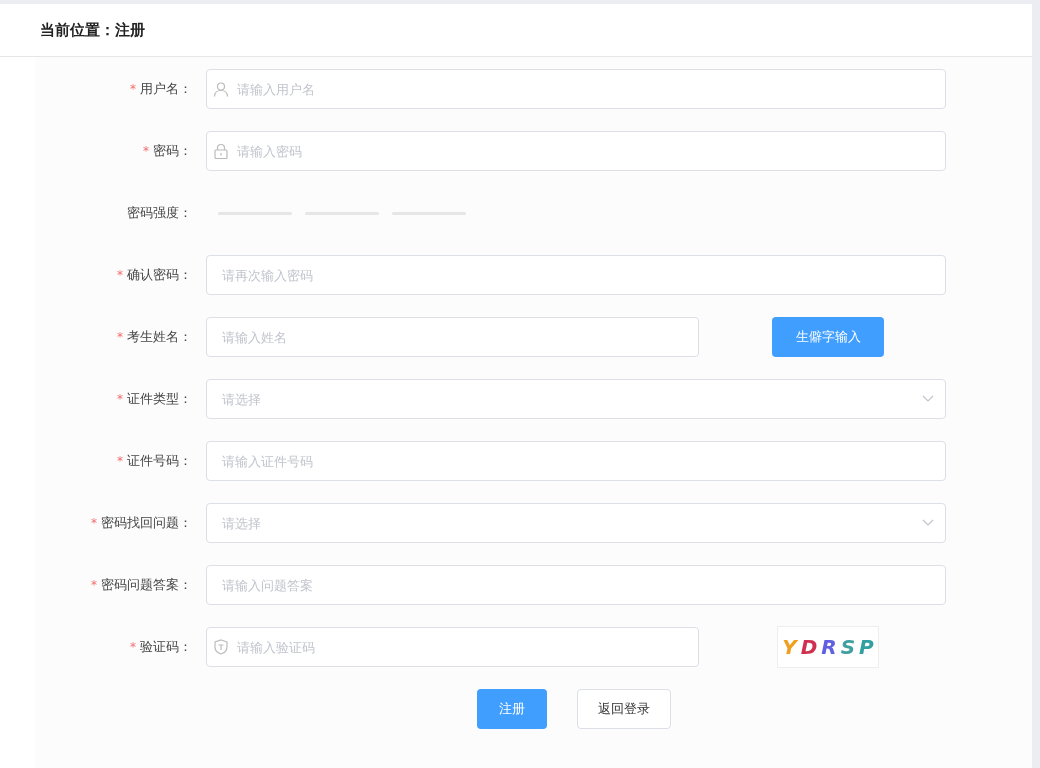 The image size is (1040, 768). I want to click on input-field: 请输入验证码, so click(452, 647).